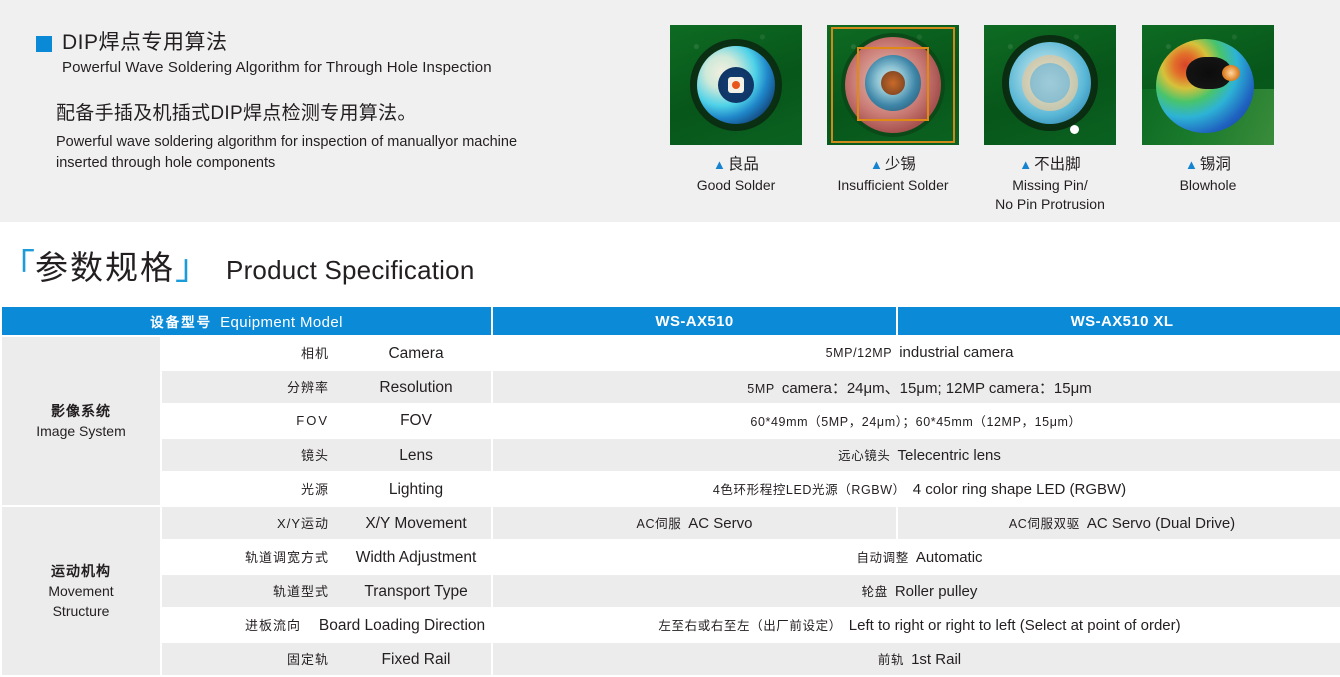 Image resolution: width=1340 pixels, height=677 pixels. I want to click on row-label-width-adjustment: 轨道调宽方式 Width Adjustment, so click(327, 557).